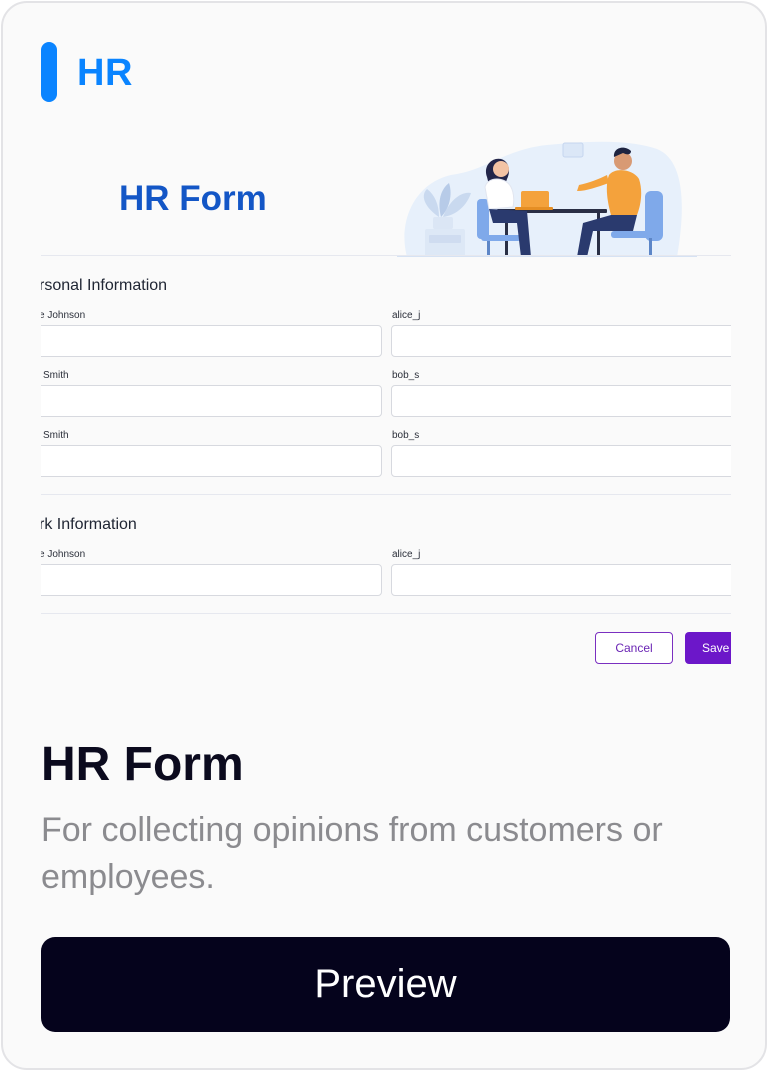  Describe the element at coordinates (547, 199) in the screenshot. I see `interview-illustration` at that location.